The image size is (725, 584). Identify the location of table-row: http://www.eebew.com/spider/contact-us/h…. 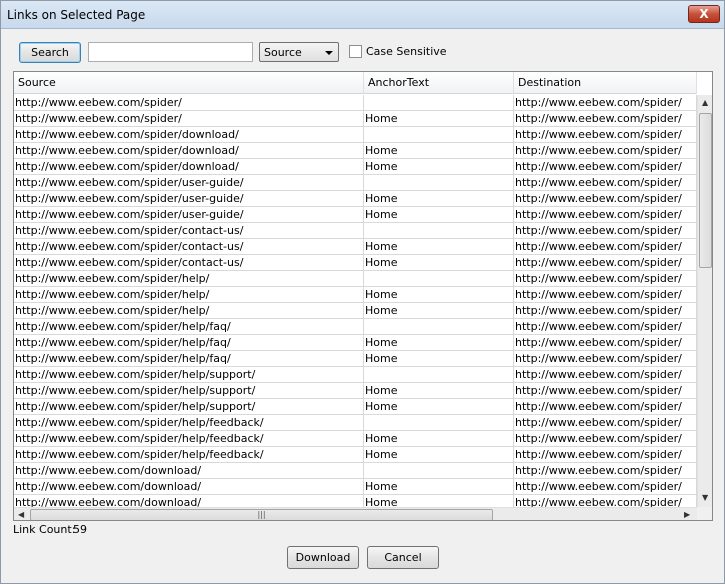
(355, 231).